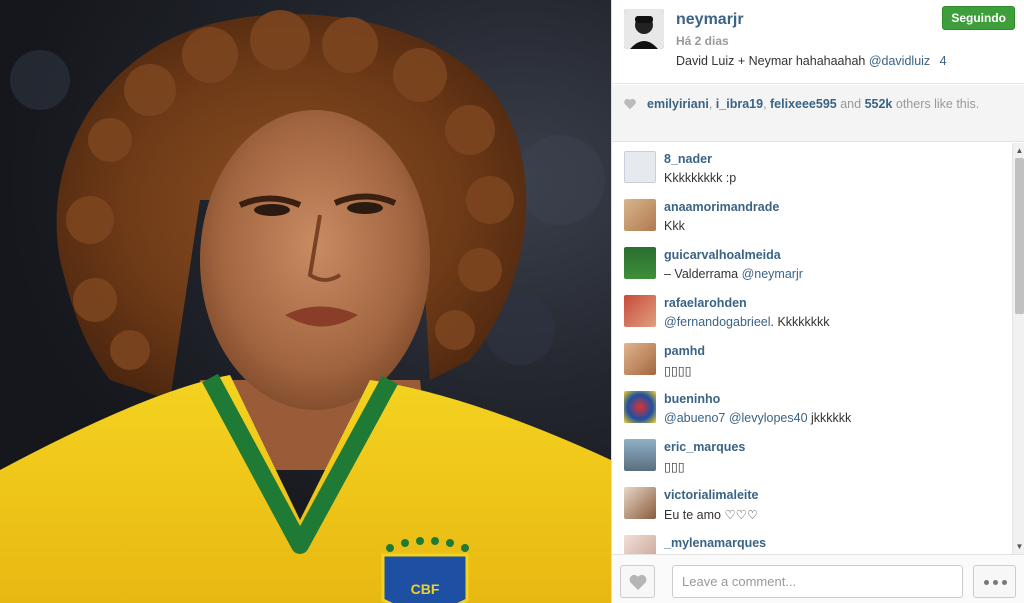 The height and width of the screenshot is (603, 1024). What do you see at coordinates (739, 104) in the screenshot?
I see `liker-2: i_ibra19` at bounding box center [739, 104].